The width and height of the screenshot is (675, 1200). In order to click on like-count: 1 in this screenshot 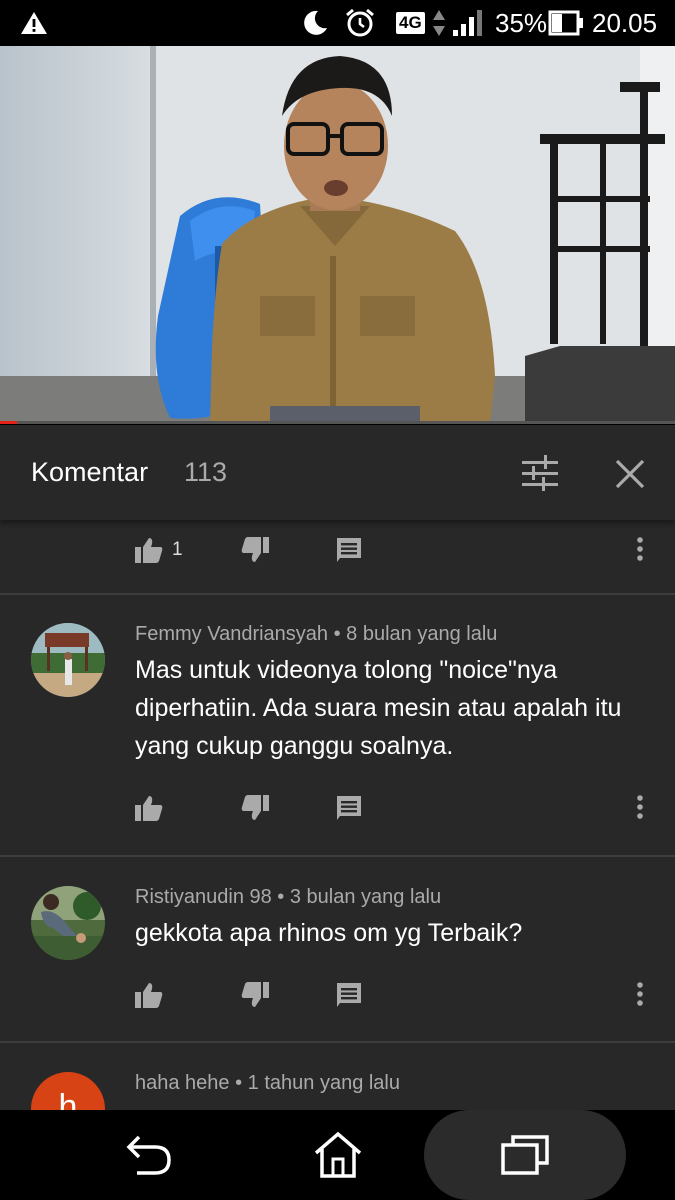, I will do `click(177, 549)`.